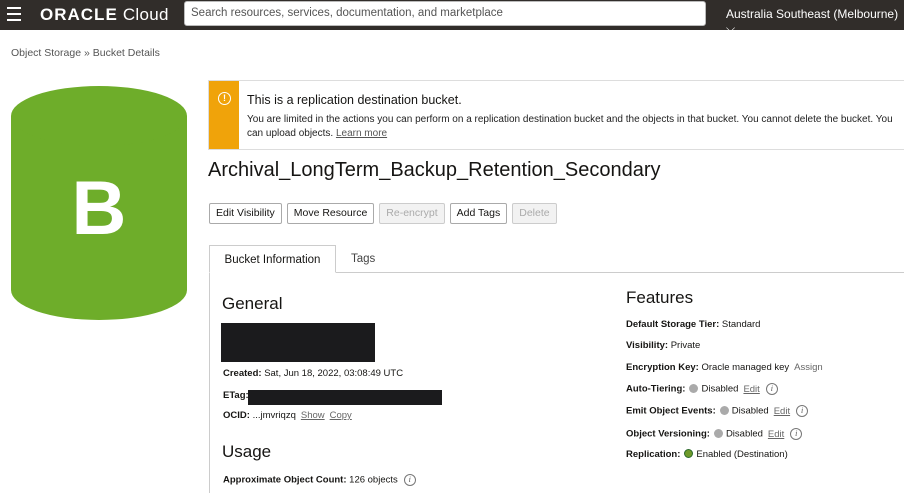 This screenshot has height=493, width=904. I want to click on warning-icon: !, so click(224, 98).